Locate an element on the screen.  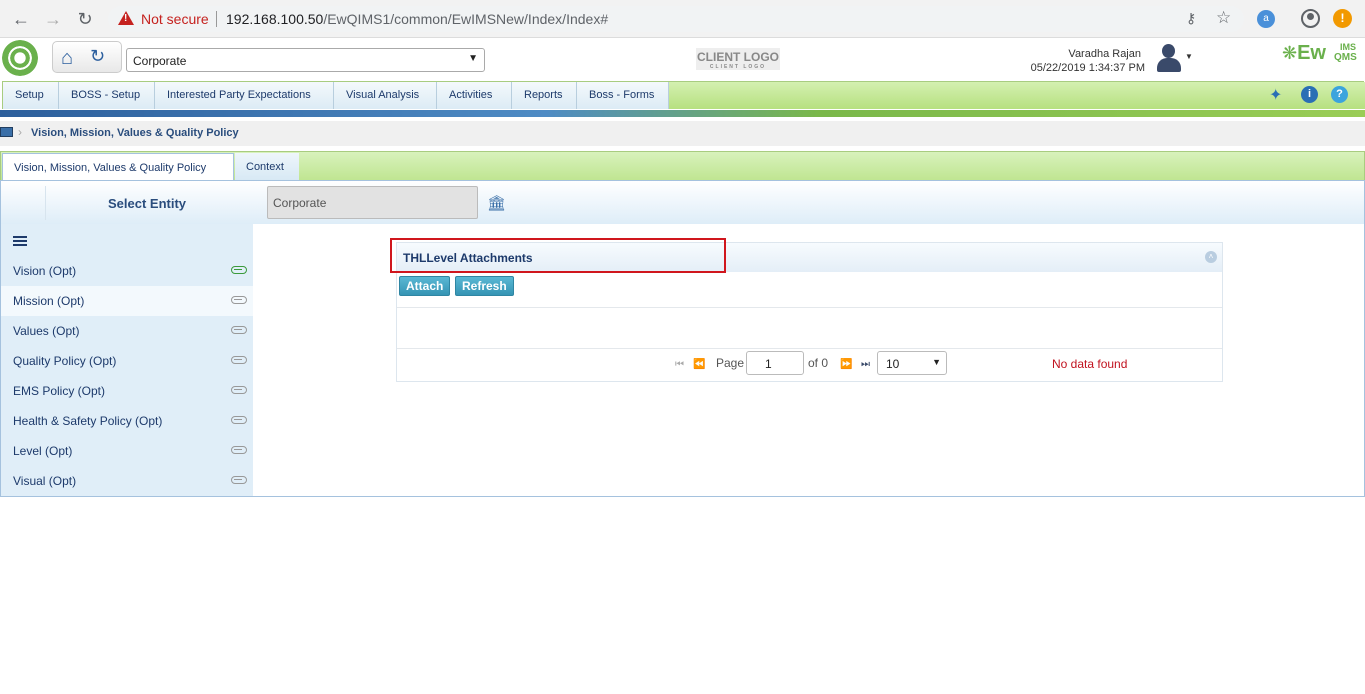
user-avatar is located at coordinates (1169, 58).